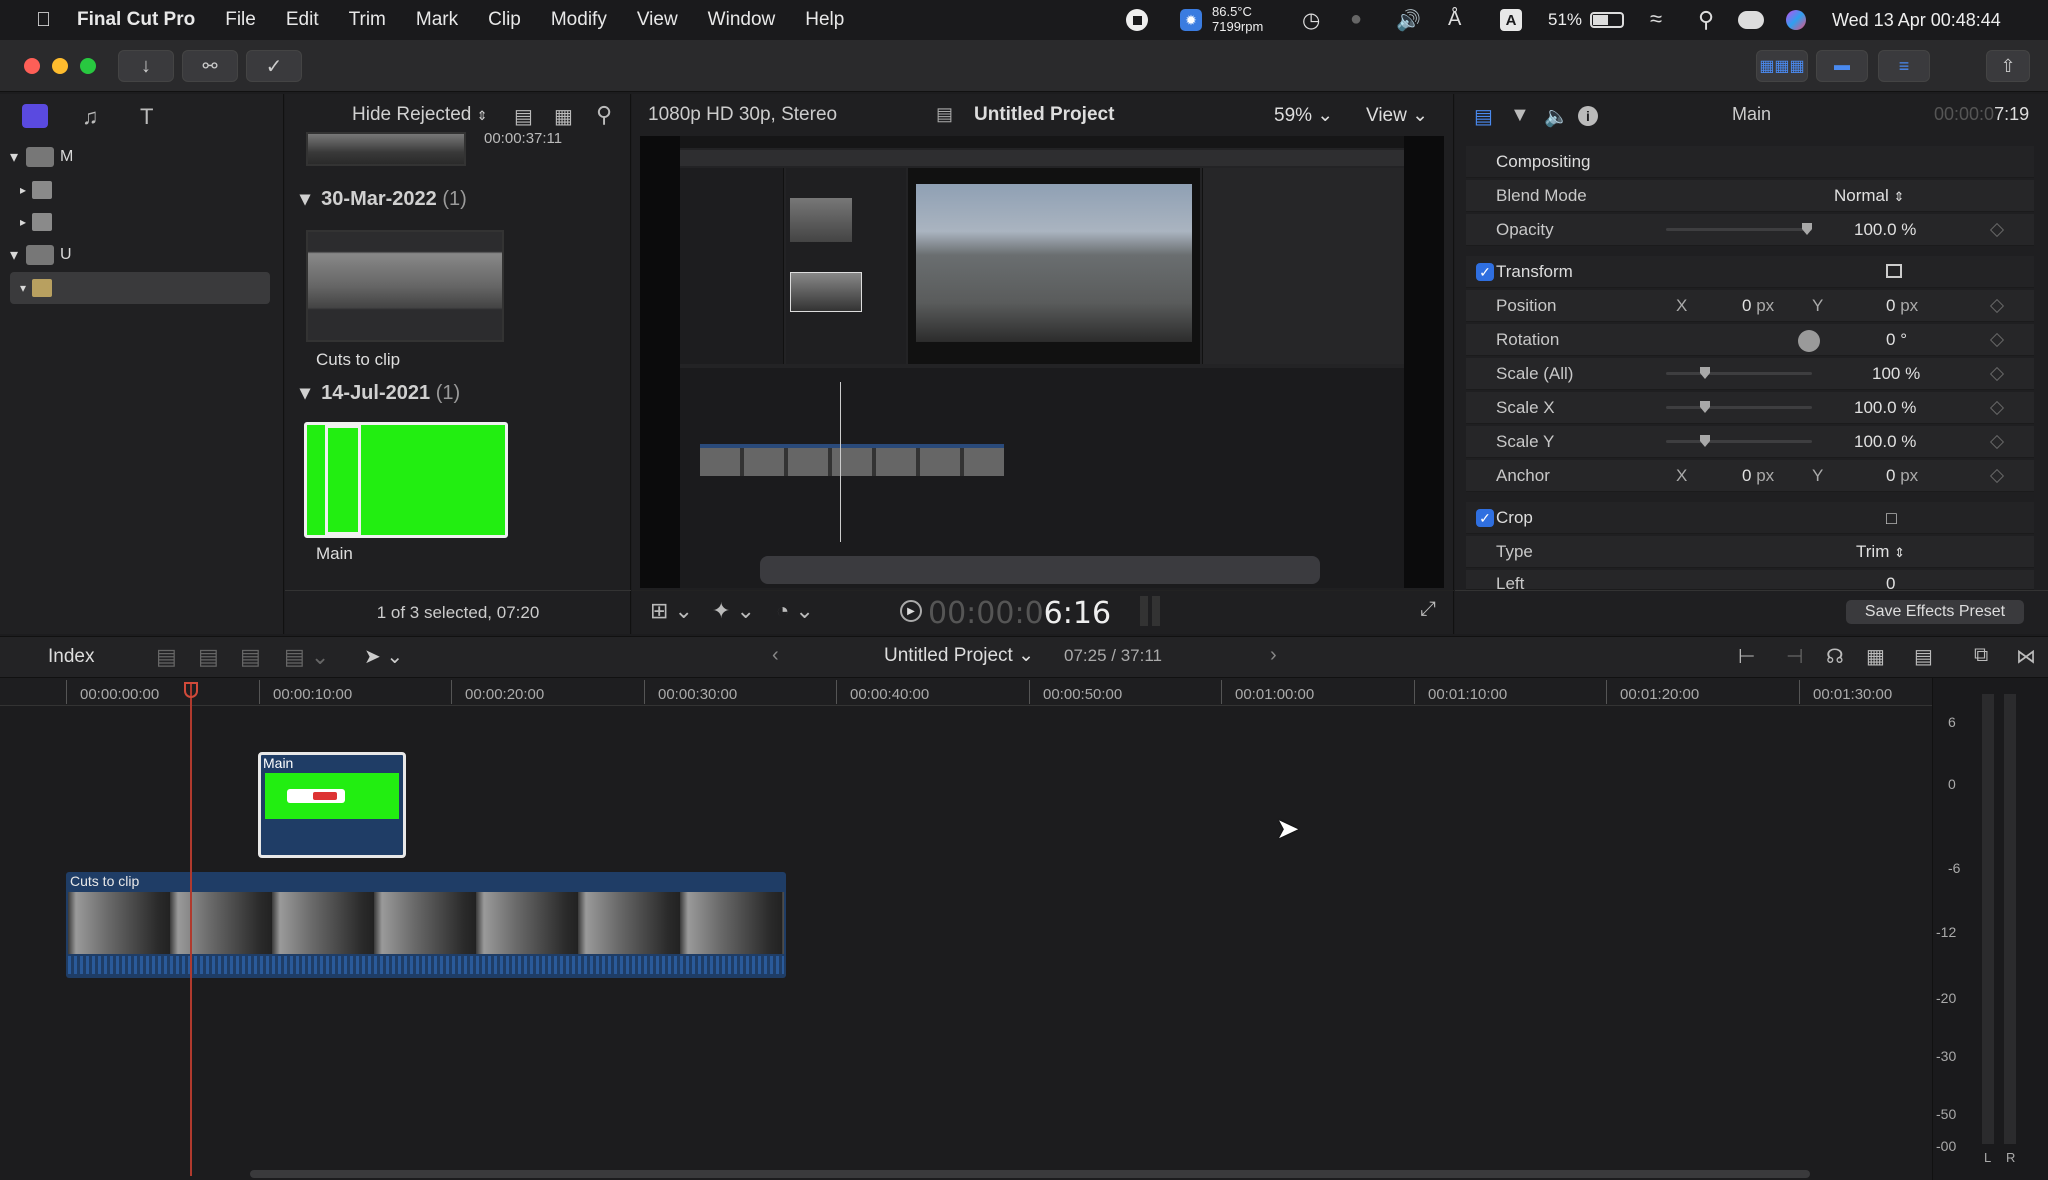  What do you see at coordinates (1706, 20) in the screenshot?
I see `spotlight-search-icon: ⚲` at bounding box center [1706, 20].